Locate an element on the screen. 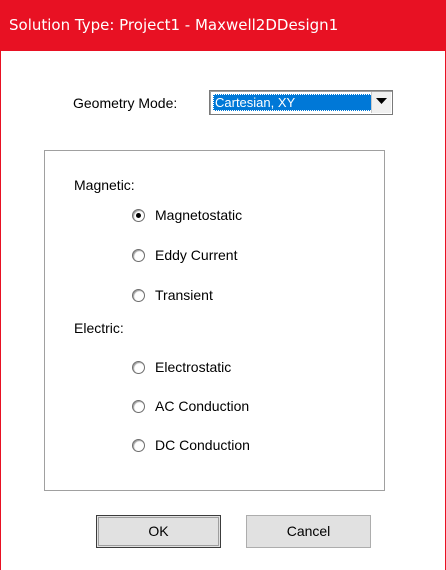 Image resolution: width=446 pixels, height=570 pixels. radio-magnetostatic: Magnetostatic is located at coordinates (187, 215).